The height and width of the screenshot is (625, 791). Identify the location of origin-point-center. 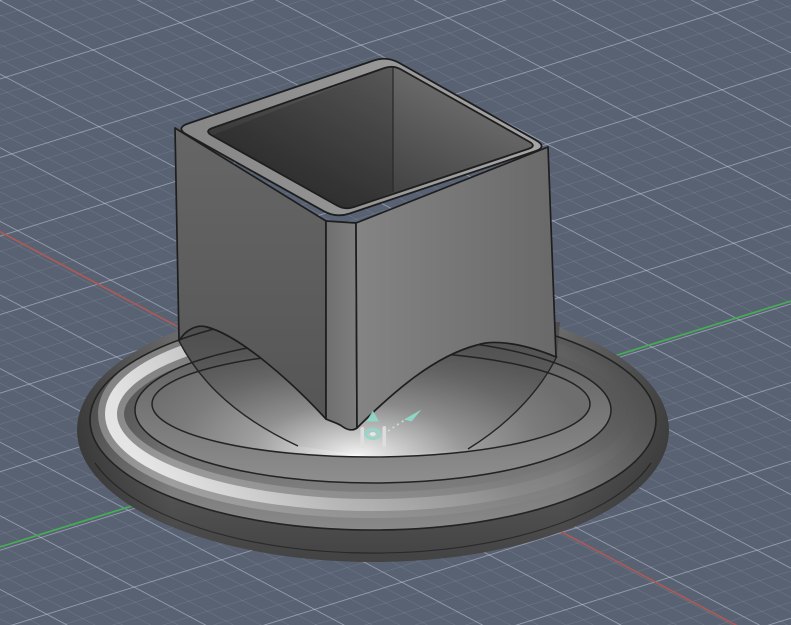
(372, 434).